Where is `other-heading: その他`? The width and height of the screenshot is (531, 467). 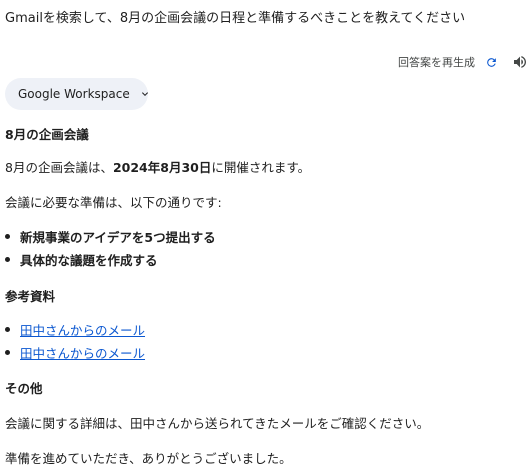 other-heading: その他 is located at coordinates (24, 388).